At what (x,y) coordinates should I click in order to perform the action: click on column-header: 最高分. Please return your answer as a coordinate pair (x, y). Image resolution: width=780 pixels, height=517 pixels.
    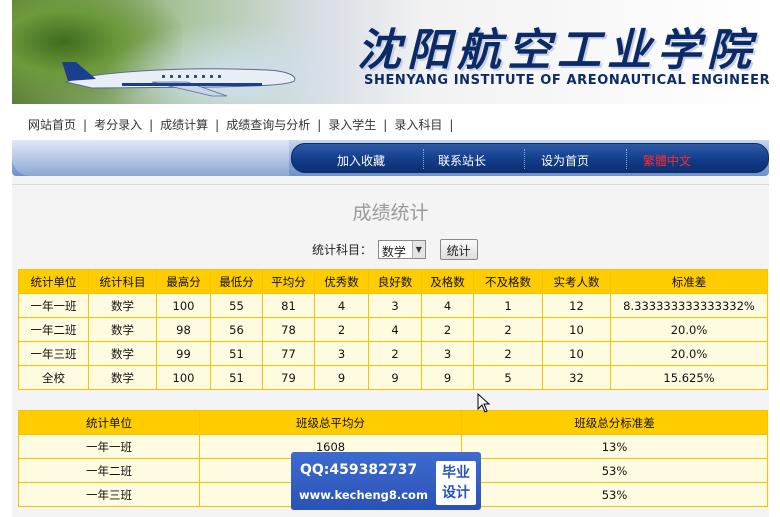
    Looking at the image, I should click on (183, 281).